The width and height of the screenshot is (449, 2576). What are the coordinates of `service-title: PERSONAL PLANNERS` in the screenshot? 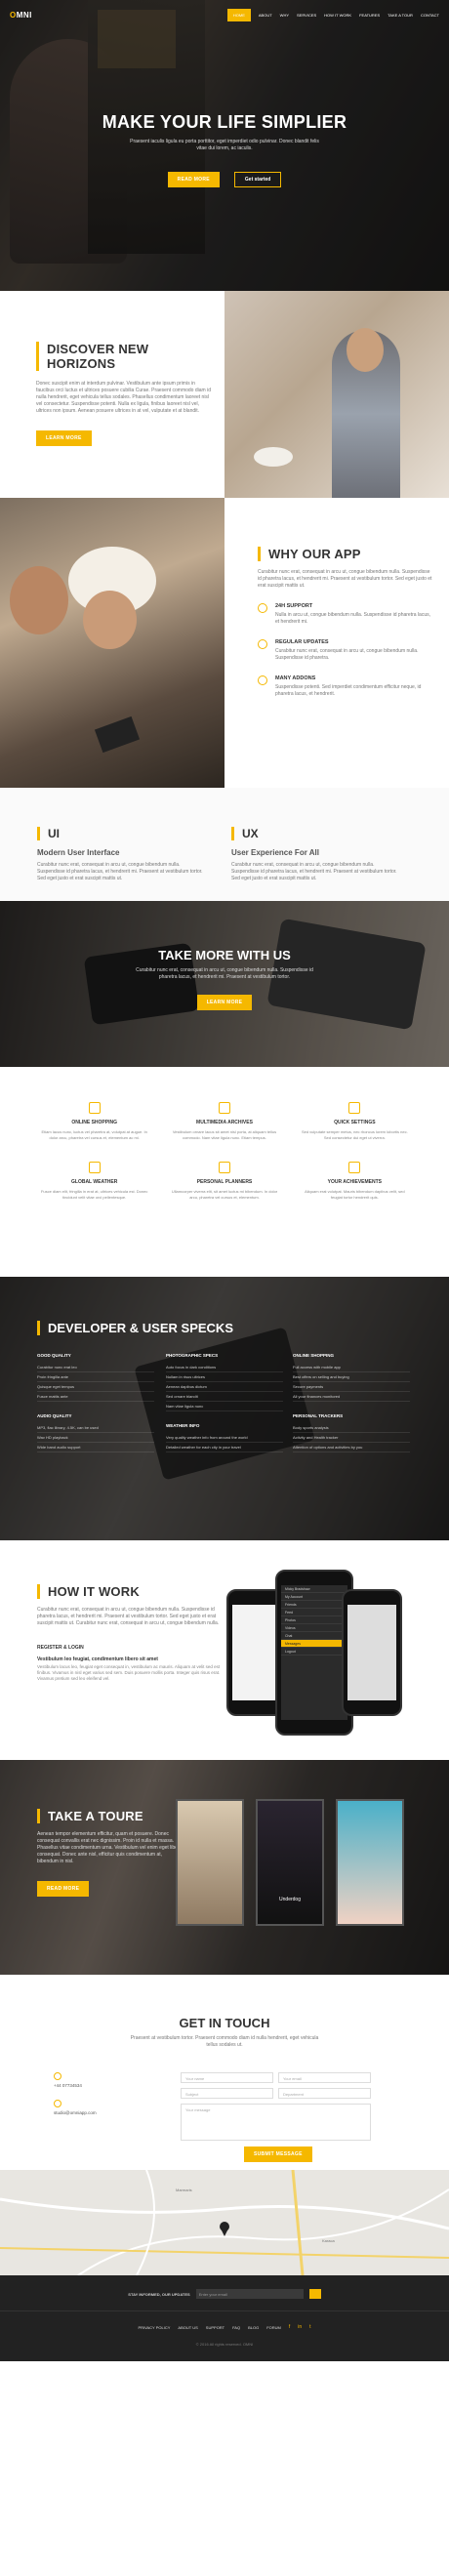 It's located at (224, 1182).